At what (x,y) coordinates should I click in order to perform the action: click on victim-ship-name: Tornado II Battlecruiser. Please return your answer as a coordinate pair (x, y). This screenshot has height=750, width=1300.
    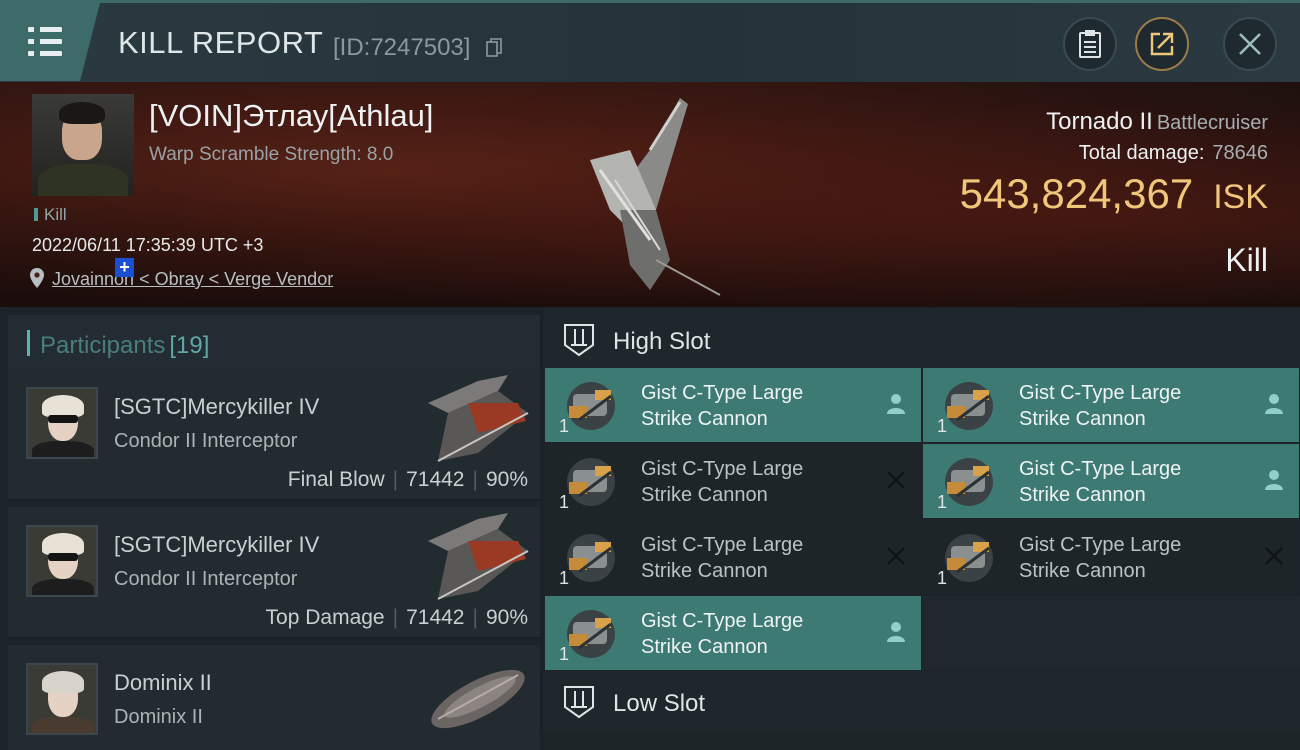
    Looking at the image, I should click on (1157, 122).